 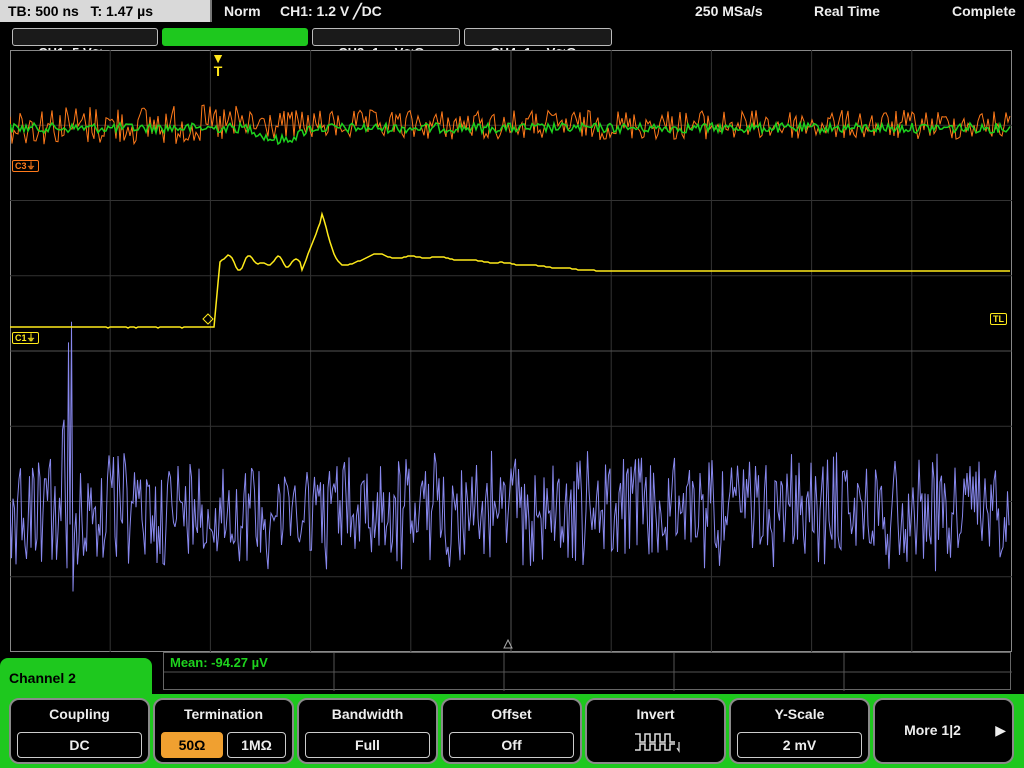 I want to click on termination-1m-ohm: 1MΩ, so click(x=256, y=745).